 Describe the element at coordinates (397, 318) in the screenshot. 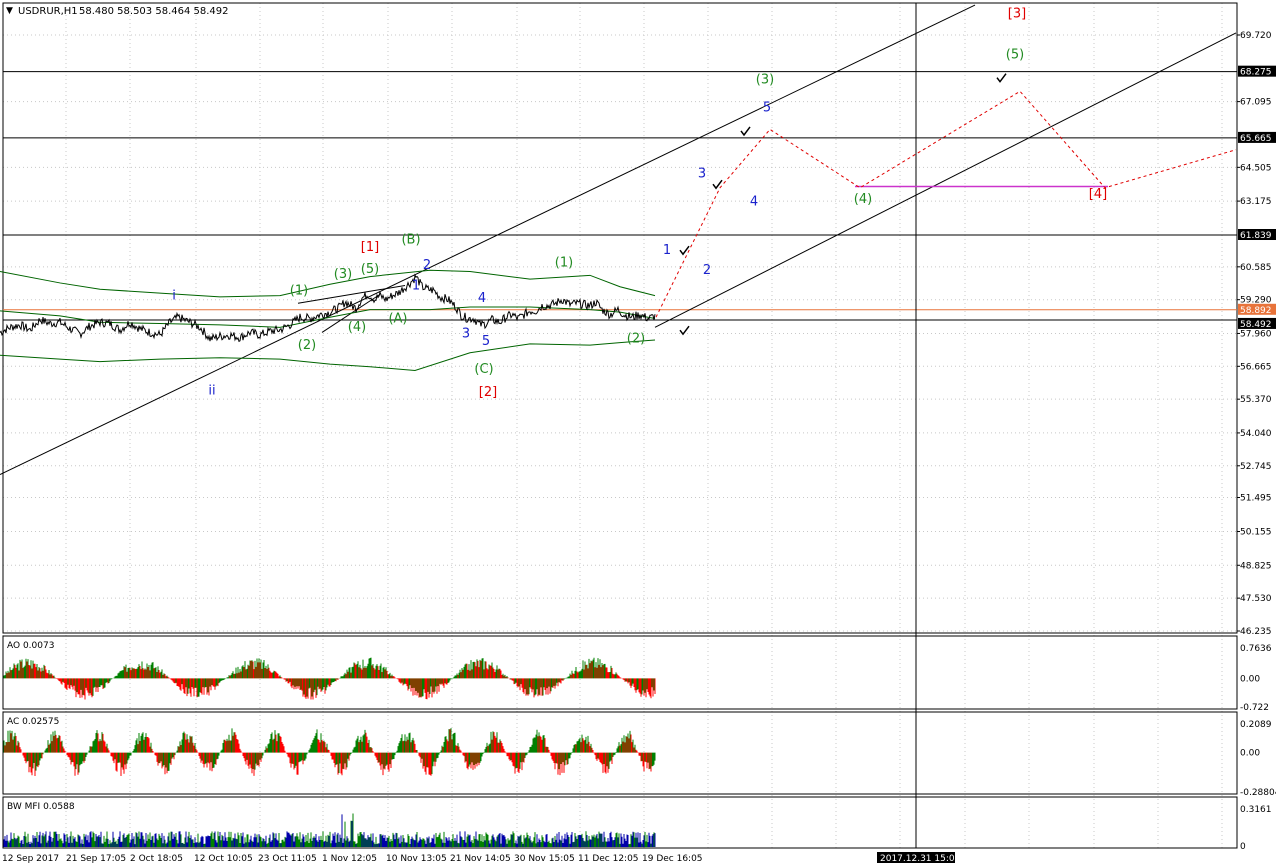

I see `wave-label: (A)` at that location.